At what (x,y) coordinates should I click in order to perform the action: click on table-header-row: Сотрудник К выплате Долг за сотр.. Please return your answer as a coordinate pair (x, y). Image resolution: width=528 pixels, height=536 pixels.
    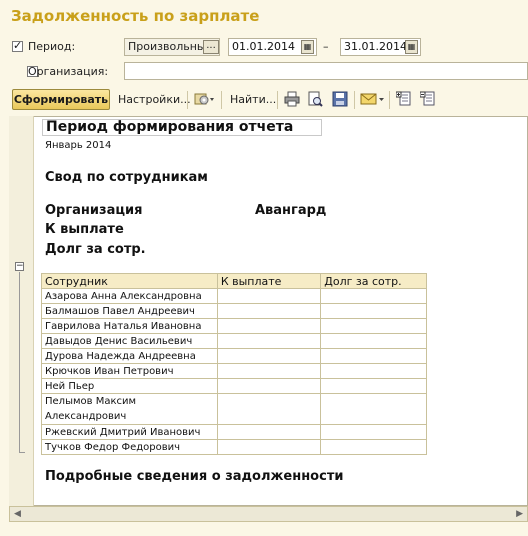
    Looking at the image, I should click on (234, 281).